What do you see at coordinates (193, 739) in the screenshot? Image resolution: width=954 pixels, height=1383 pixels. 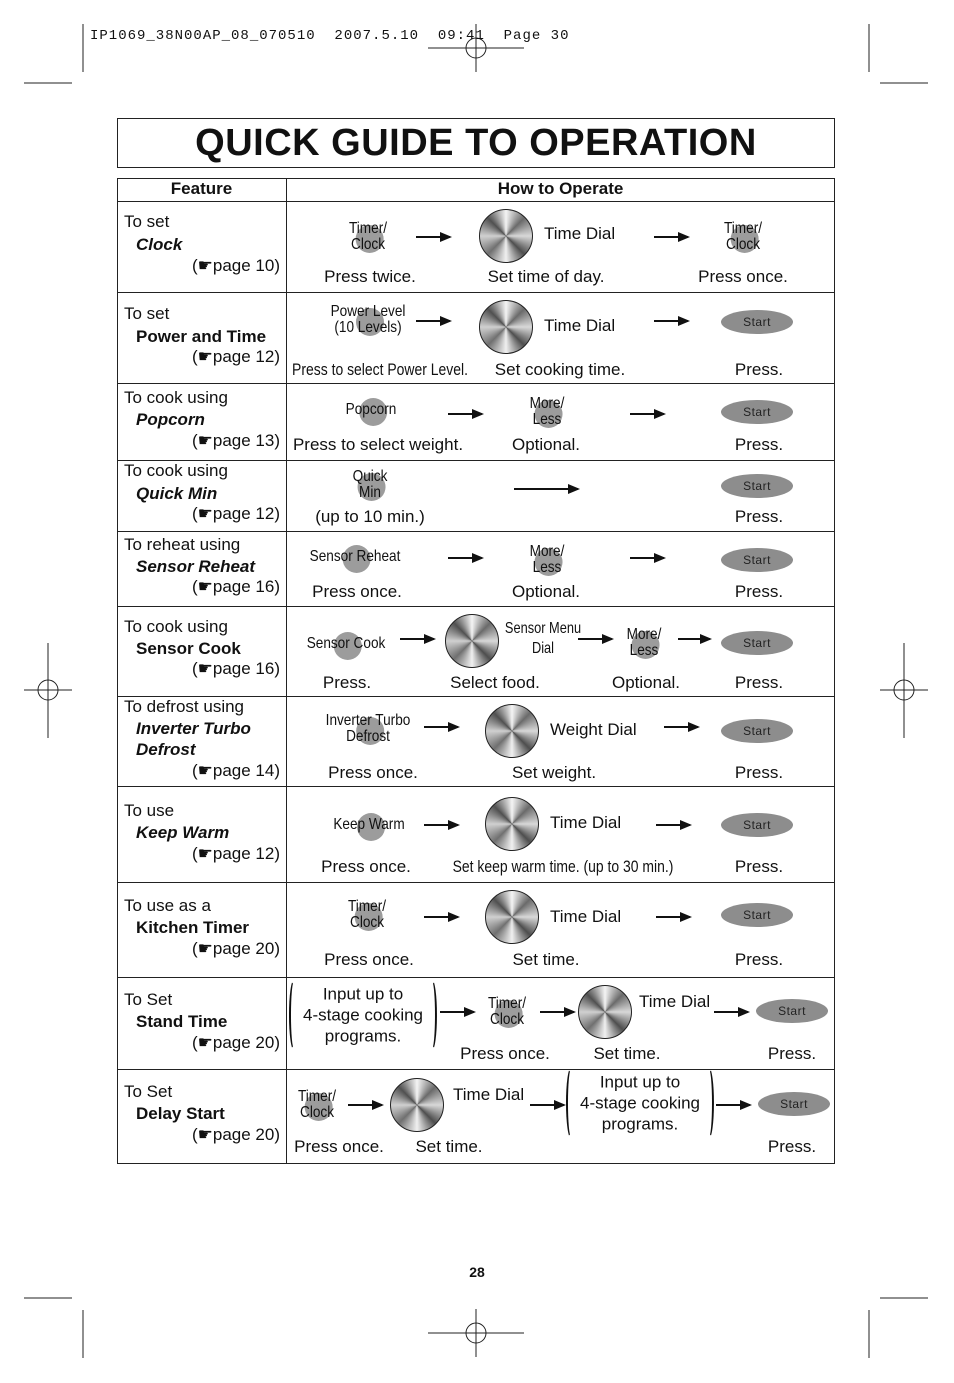 I see `feature-name: Inverter Turbo Defrost` at bounding box center [193, 739].